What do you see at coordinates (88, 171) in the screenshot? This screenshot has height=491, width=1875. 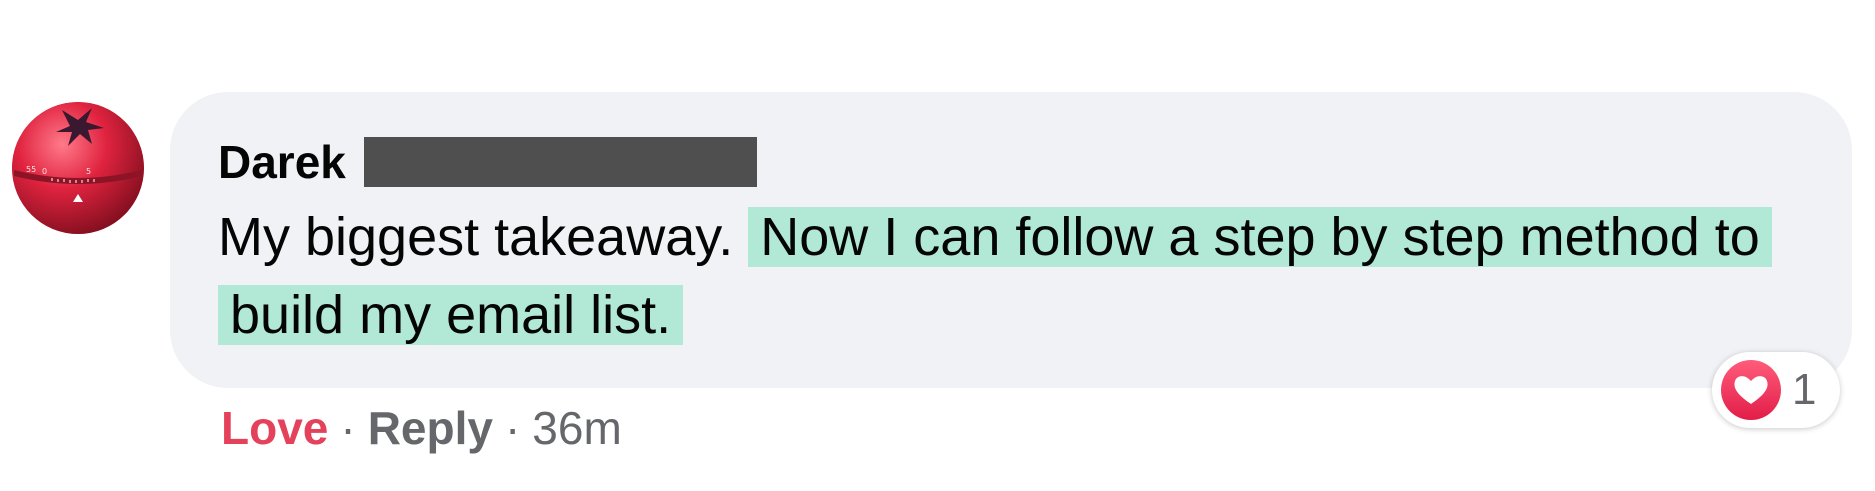 I see `svg-text: 5` at bounding box center [88, 171].